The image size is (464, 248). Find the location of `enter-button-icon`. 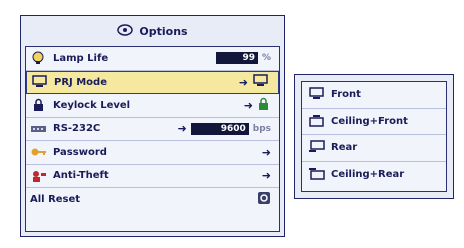

enter-button-icon is located at coordinates (264, 199).